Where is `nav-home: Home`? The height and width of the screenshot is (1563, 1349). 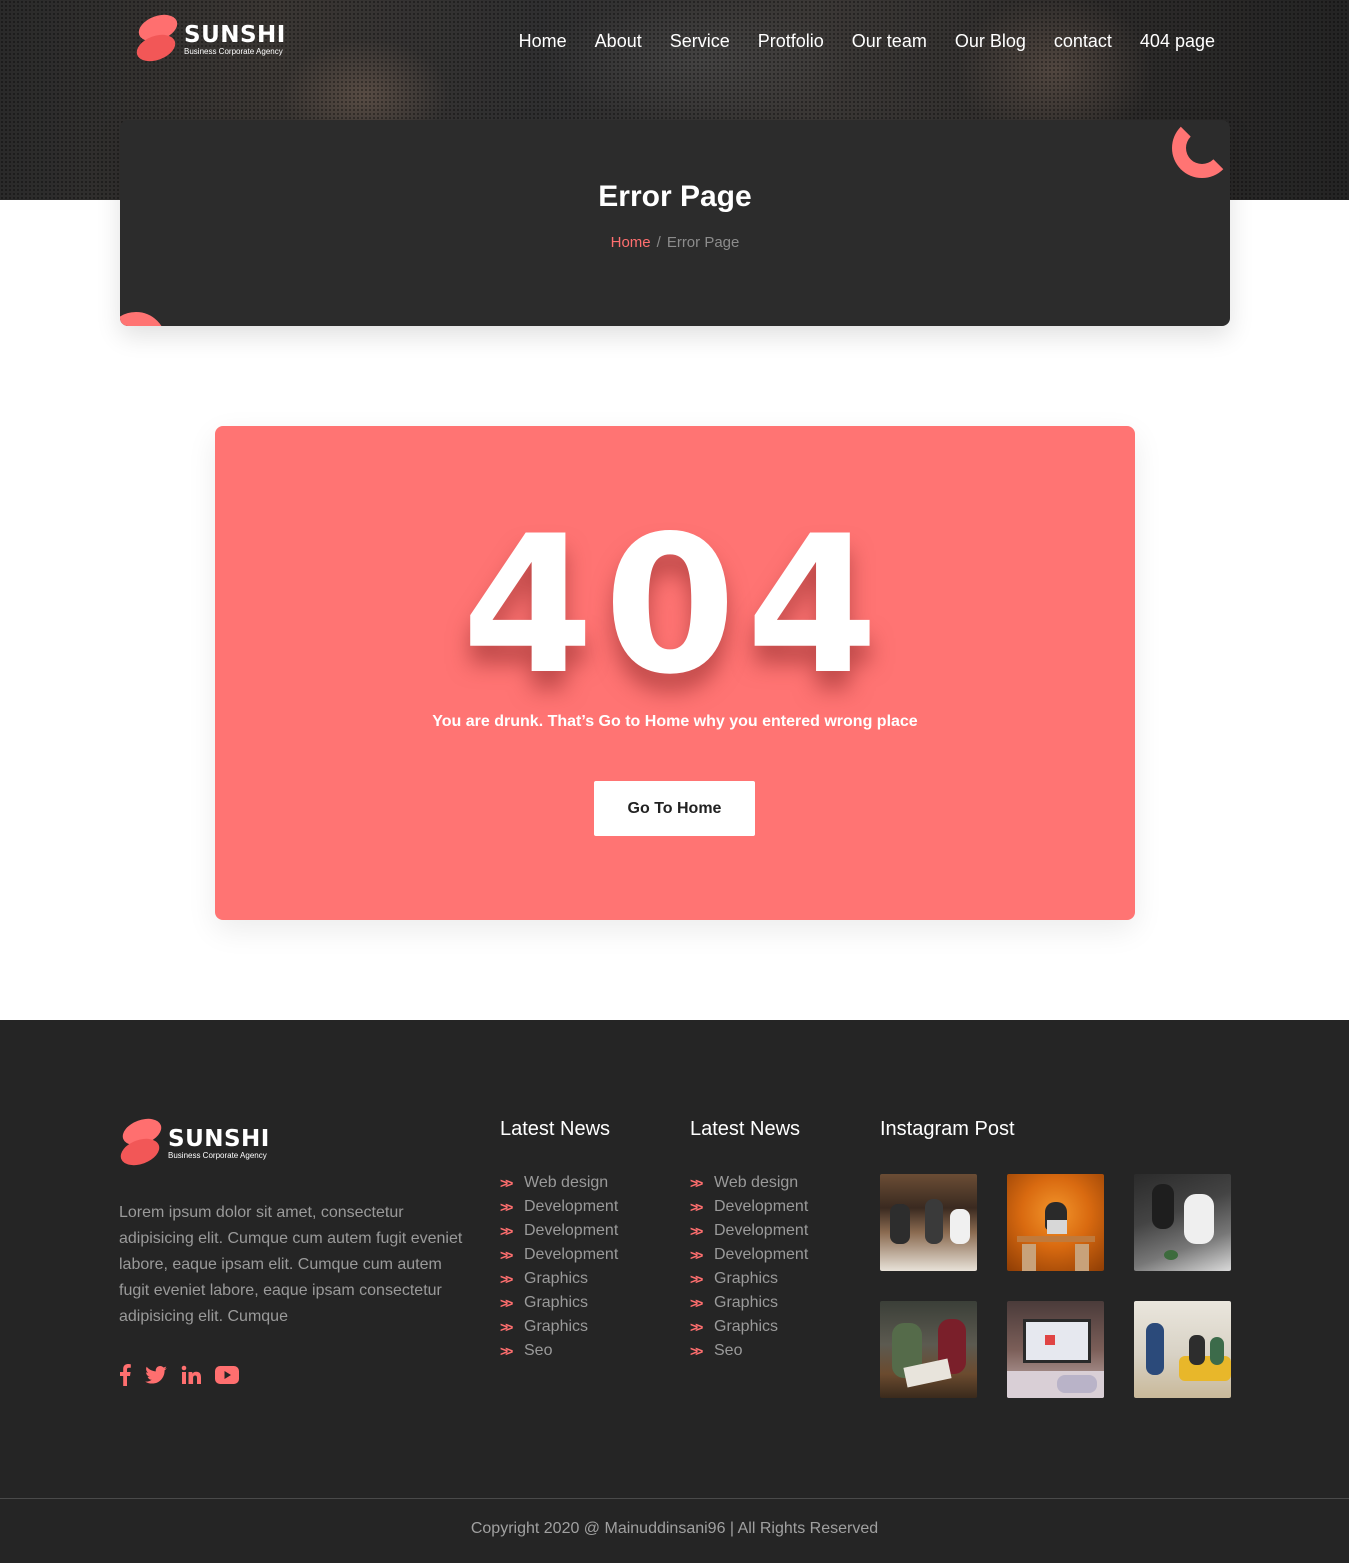
nav-home: Home is located at coordinates (543, 41).